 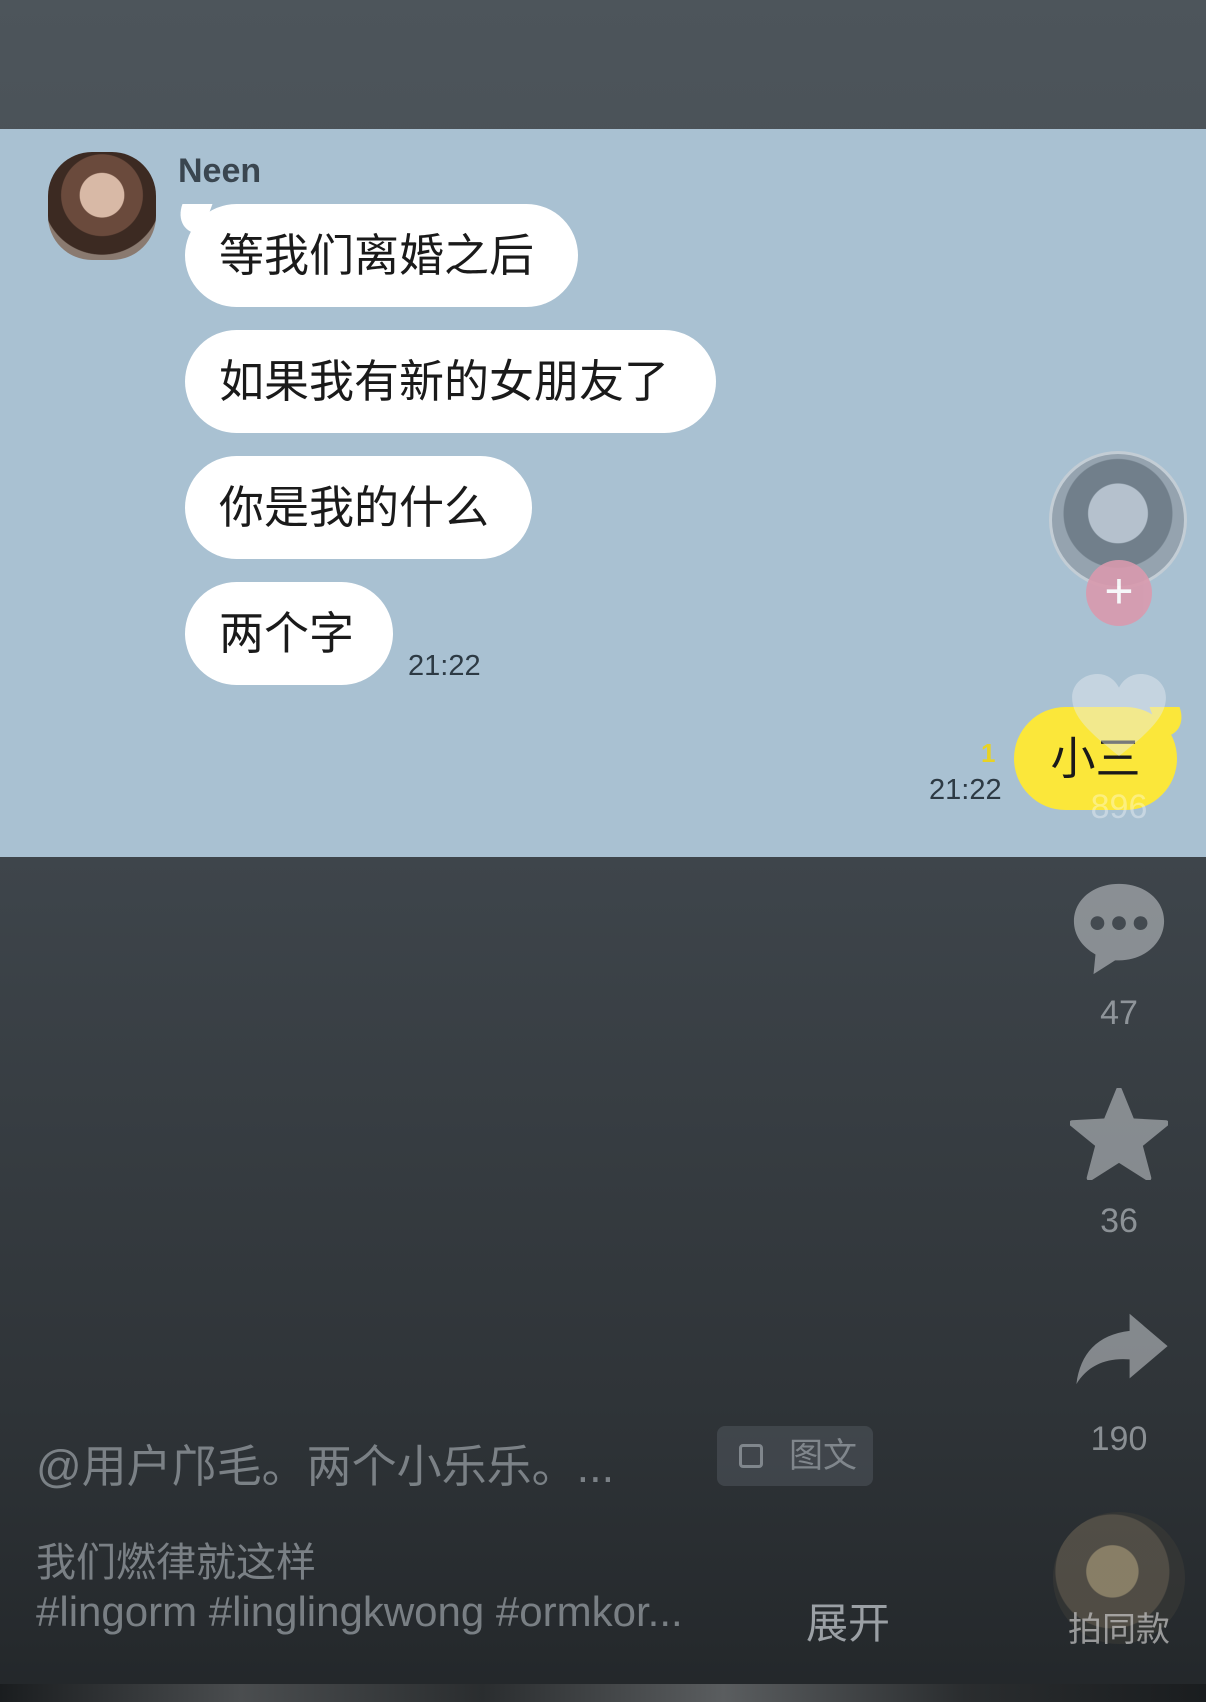 I want to click on image-text-chip: 图文, so click(x=795, y=1456).